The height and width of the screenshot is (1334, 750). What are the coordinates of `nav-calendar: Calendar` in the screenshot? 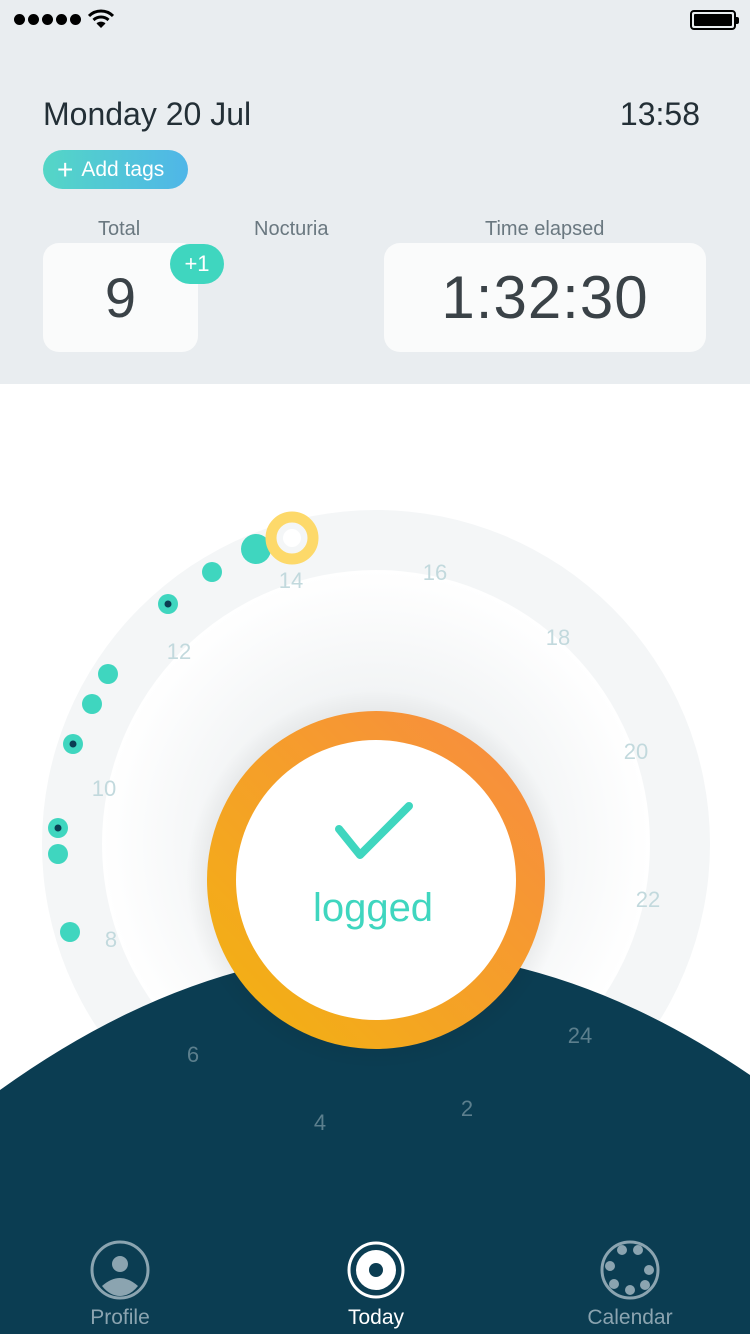 It's located at (630, 1282).